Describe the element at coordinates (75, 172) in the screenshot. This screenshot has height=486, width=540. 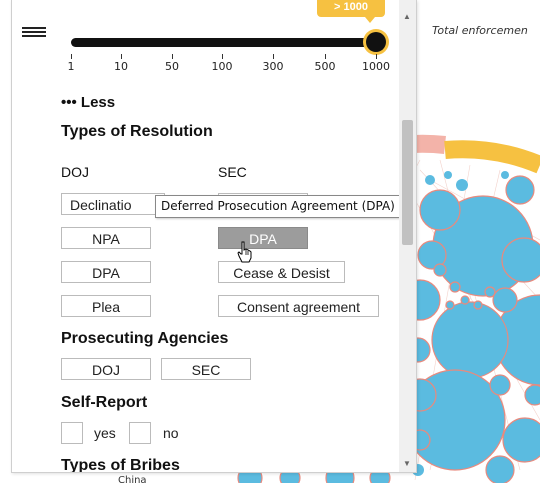
I see `doj-column-label: DOJ` at that location.